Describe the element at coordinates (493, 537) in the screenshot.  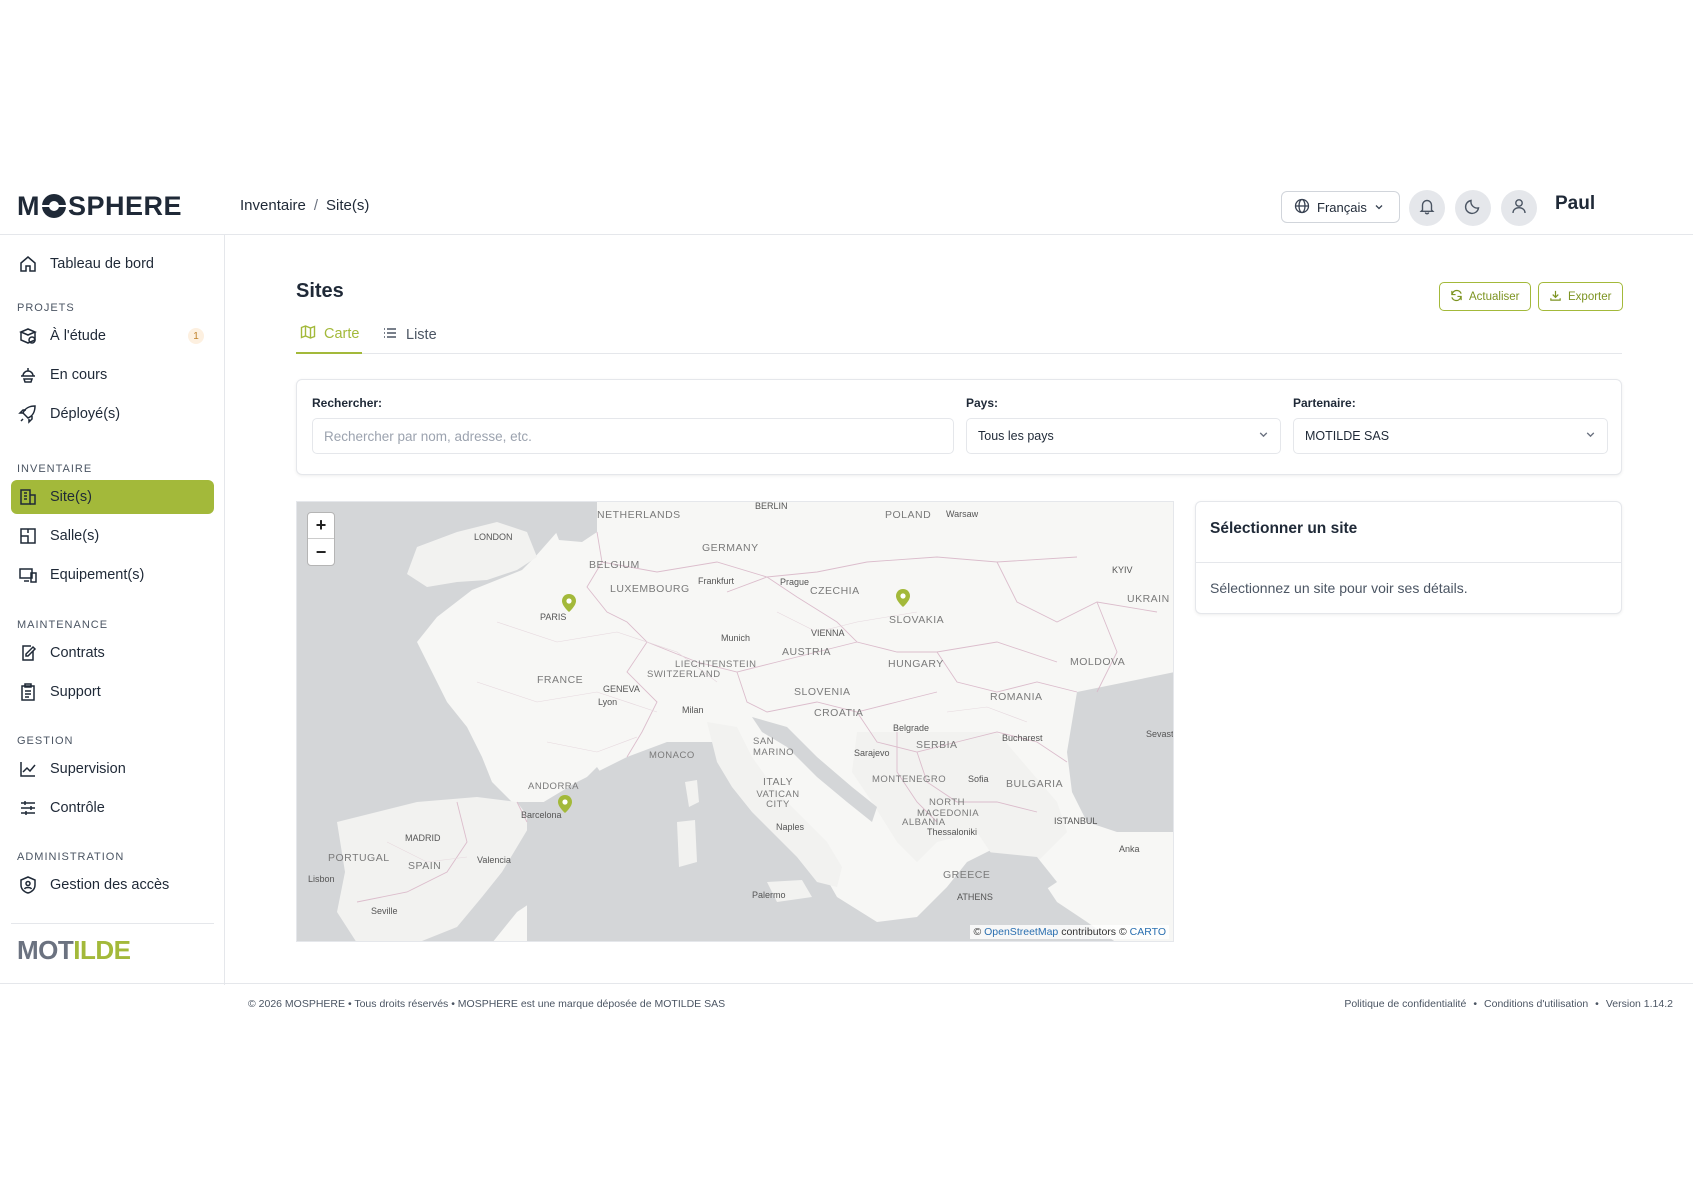
I see `map-city: LONDON` at that location.